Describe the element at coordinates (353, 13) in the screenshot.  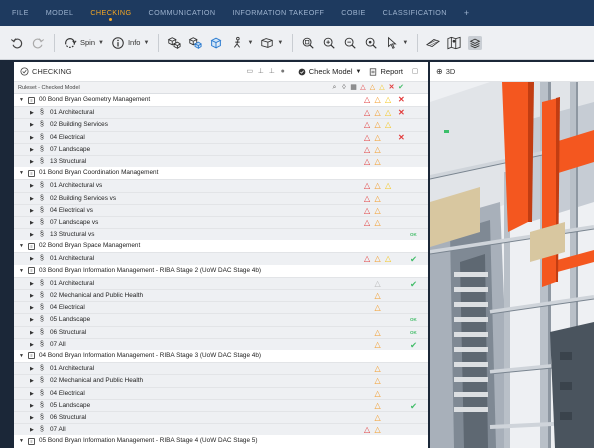
I see `menu-cobie: COBIE` at that location.